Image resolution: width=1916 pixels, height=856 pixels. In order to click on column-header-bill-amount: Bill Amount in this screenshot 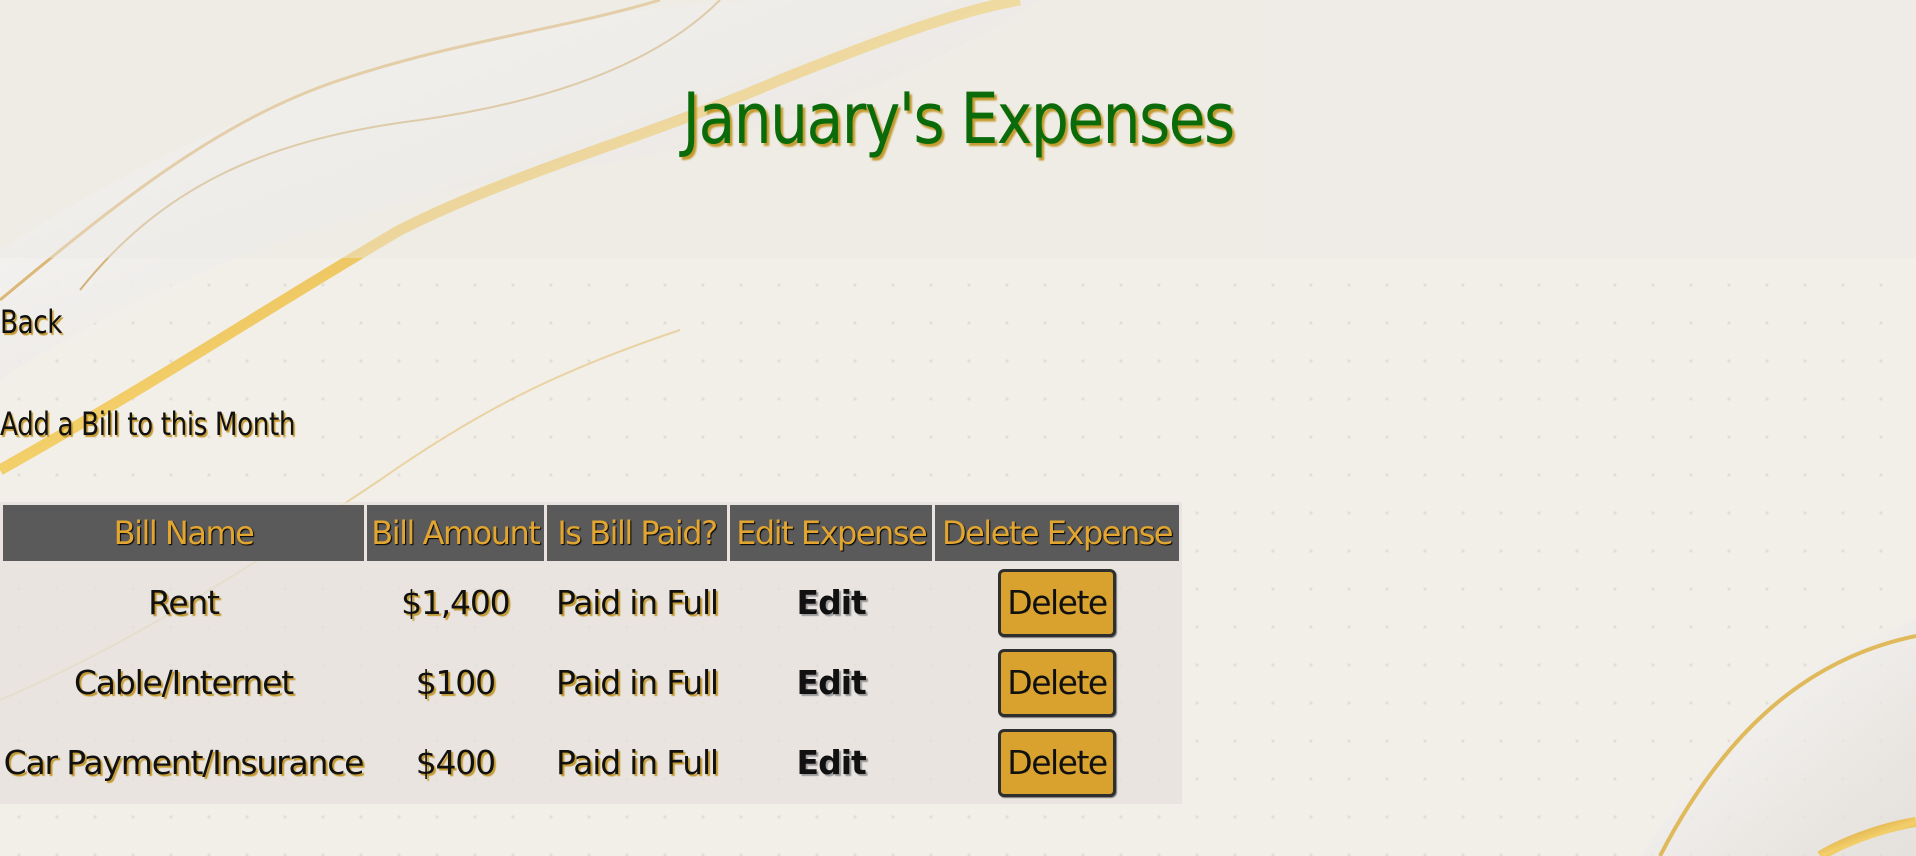, I will do `click(455, 533)`.